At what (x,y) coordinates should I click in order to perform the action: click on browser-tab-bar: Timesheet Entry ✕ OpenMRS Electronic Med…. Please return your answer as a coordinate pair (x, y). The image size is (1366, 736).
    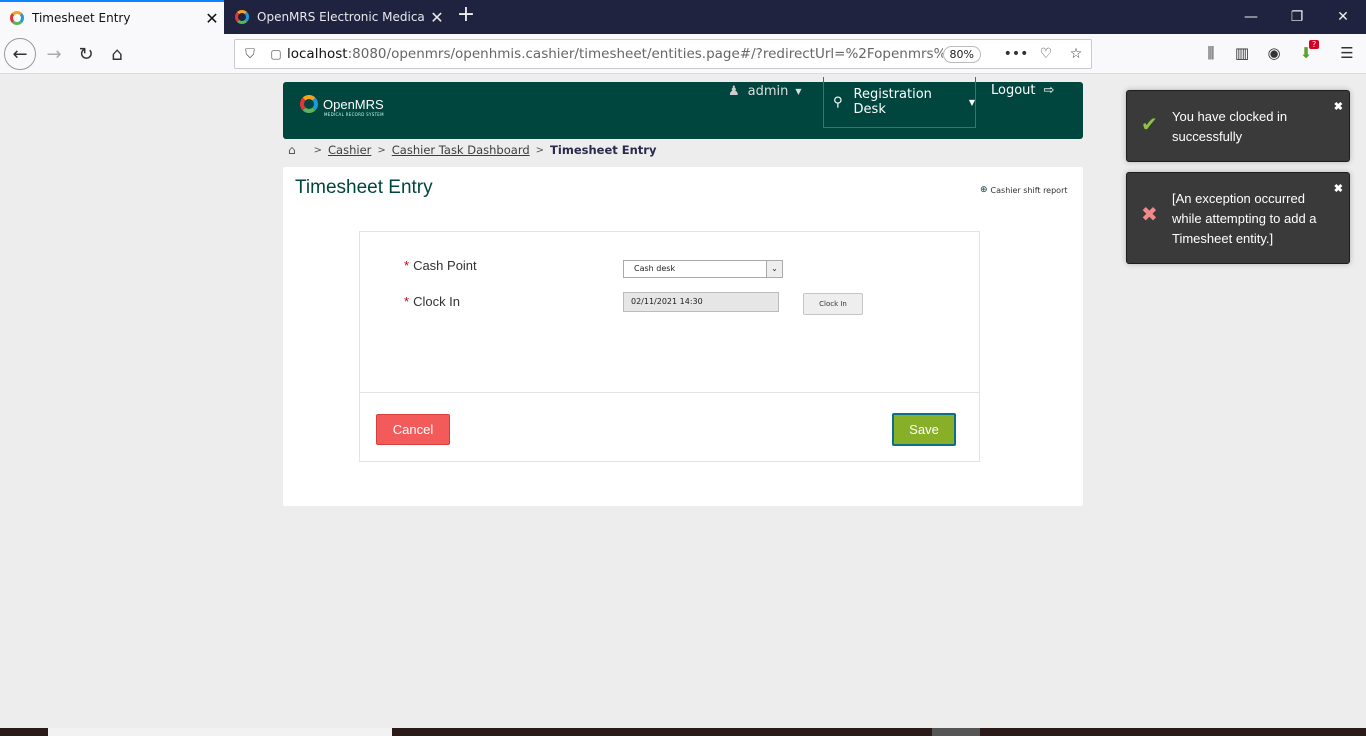
    Looking at the image, I should click on (683, 17).